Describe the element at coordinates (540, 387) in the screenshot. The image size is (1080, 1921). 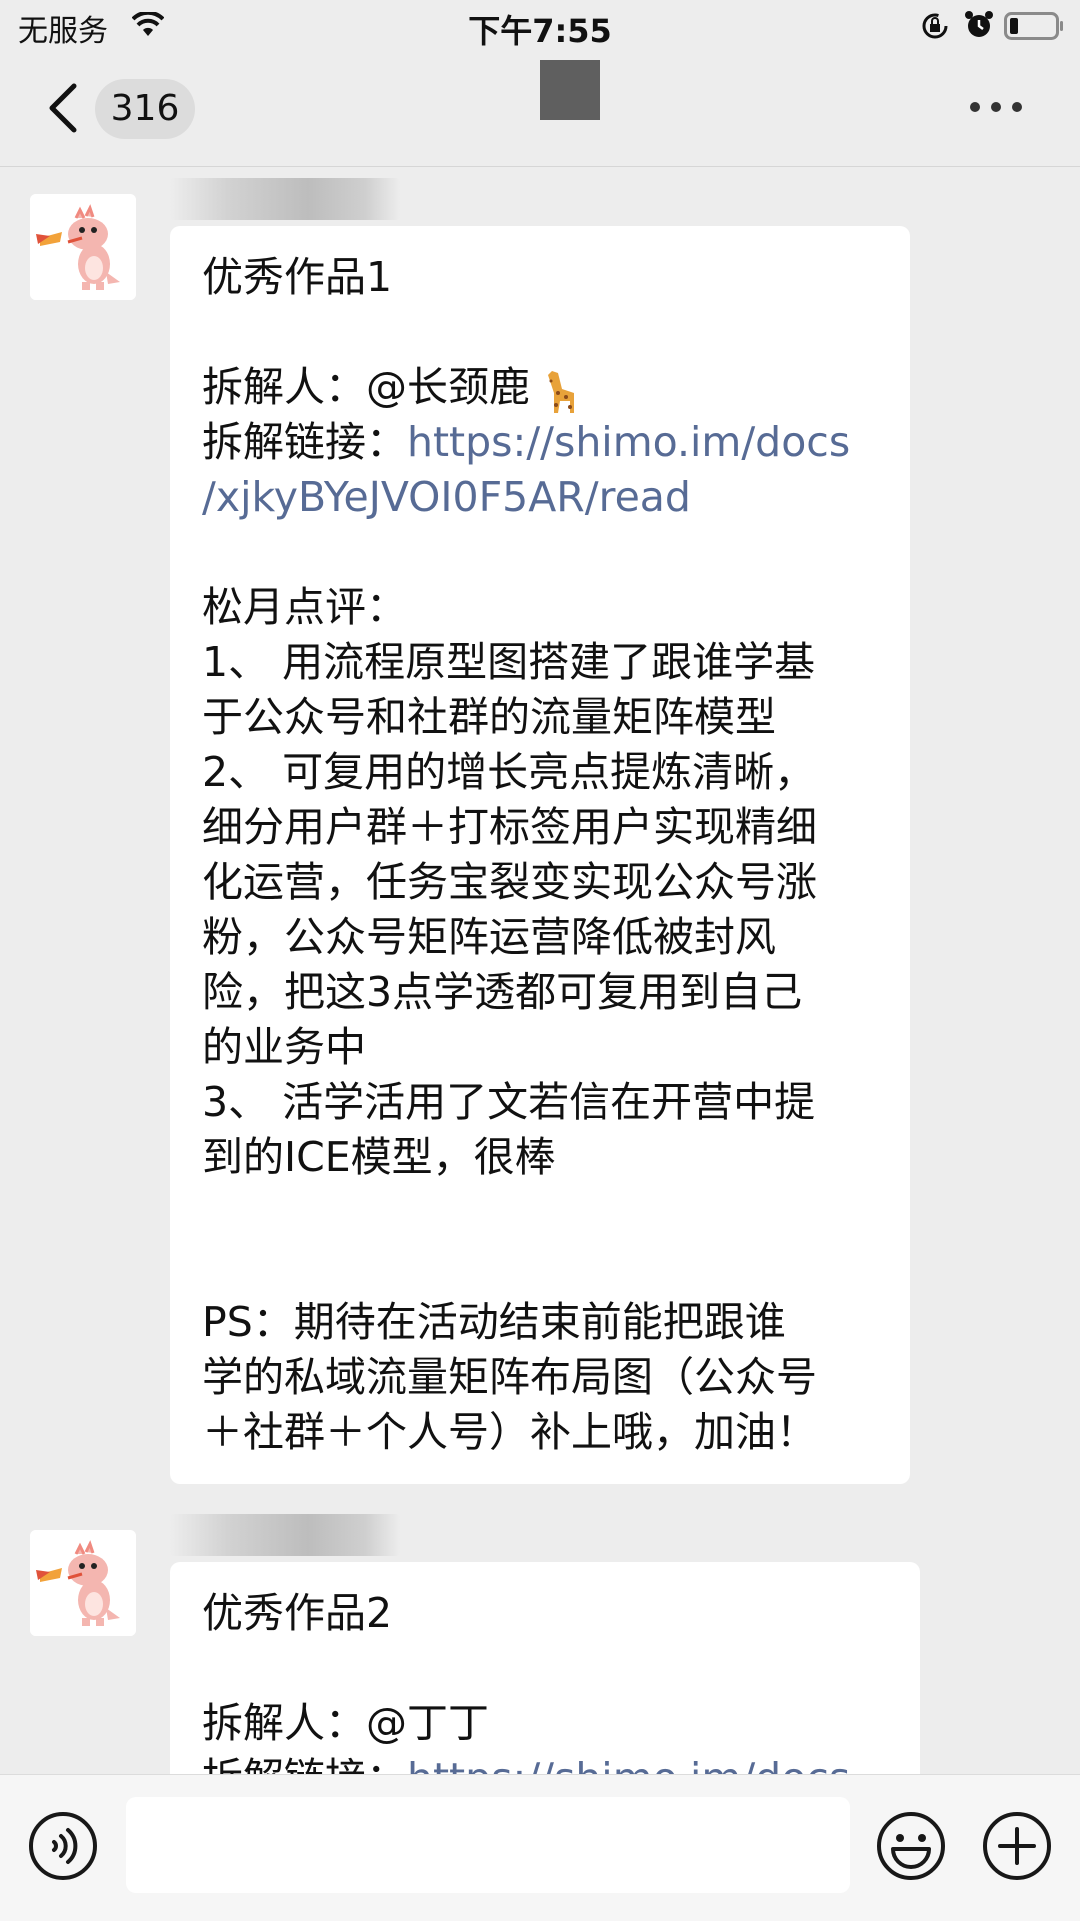
I see `author-line: 拆解人：@长颈鹿` at that location.